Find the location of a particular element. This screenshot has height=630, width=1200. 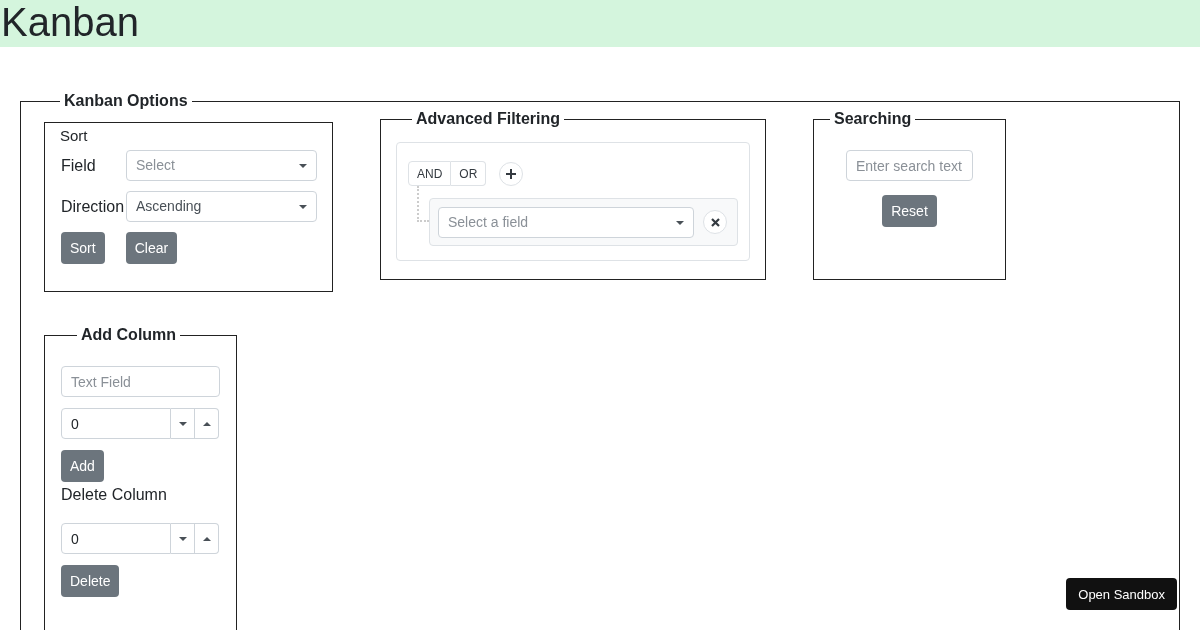

panel-legend: Searching is located at coordinates (873, 119).